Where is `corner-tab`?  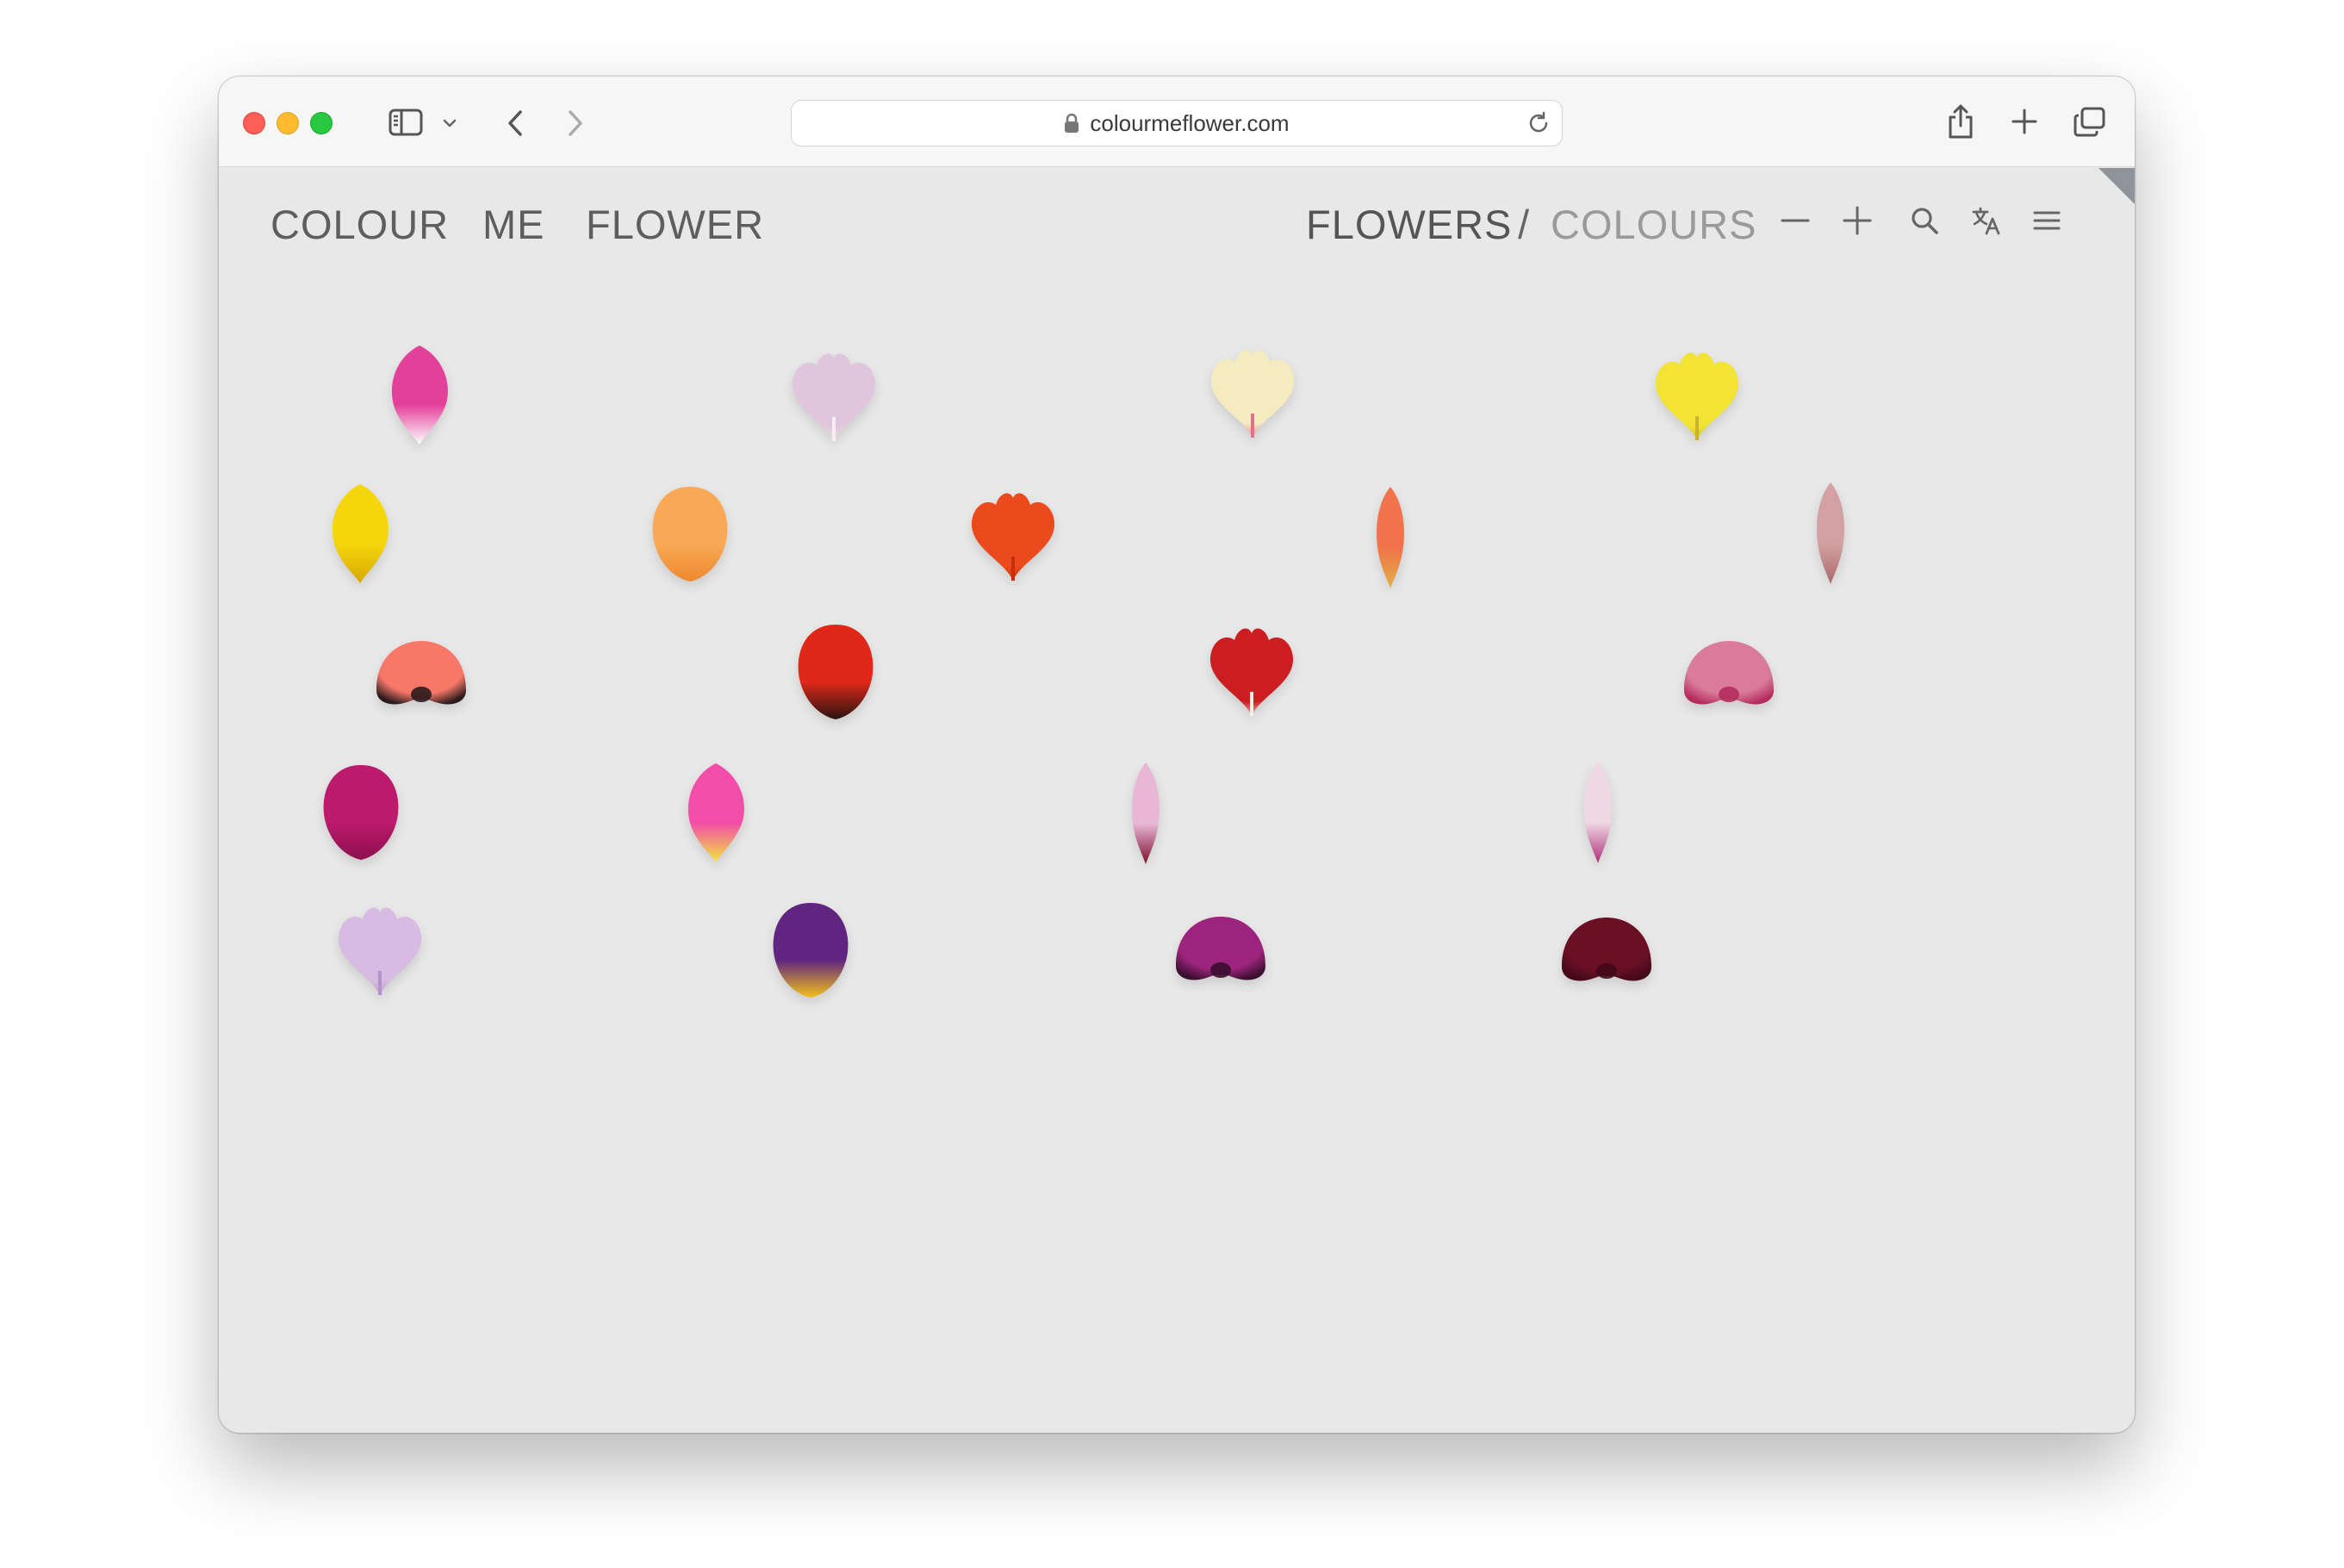 corner-tab is located at coordinates (2117, 186).